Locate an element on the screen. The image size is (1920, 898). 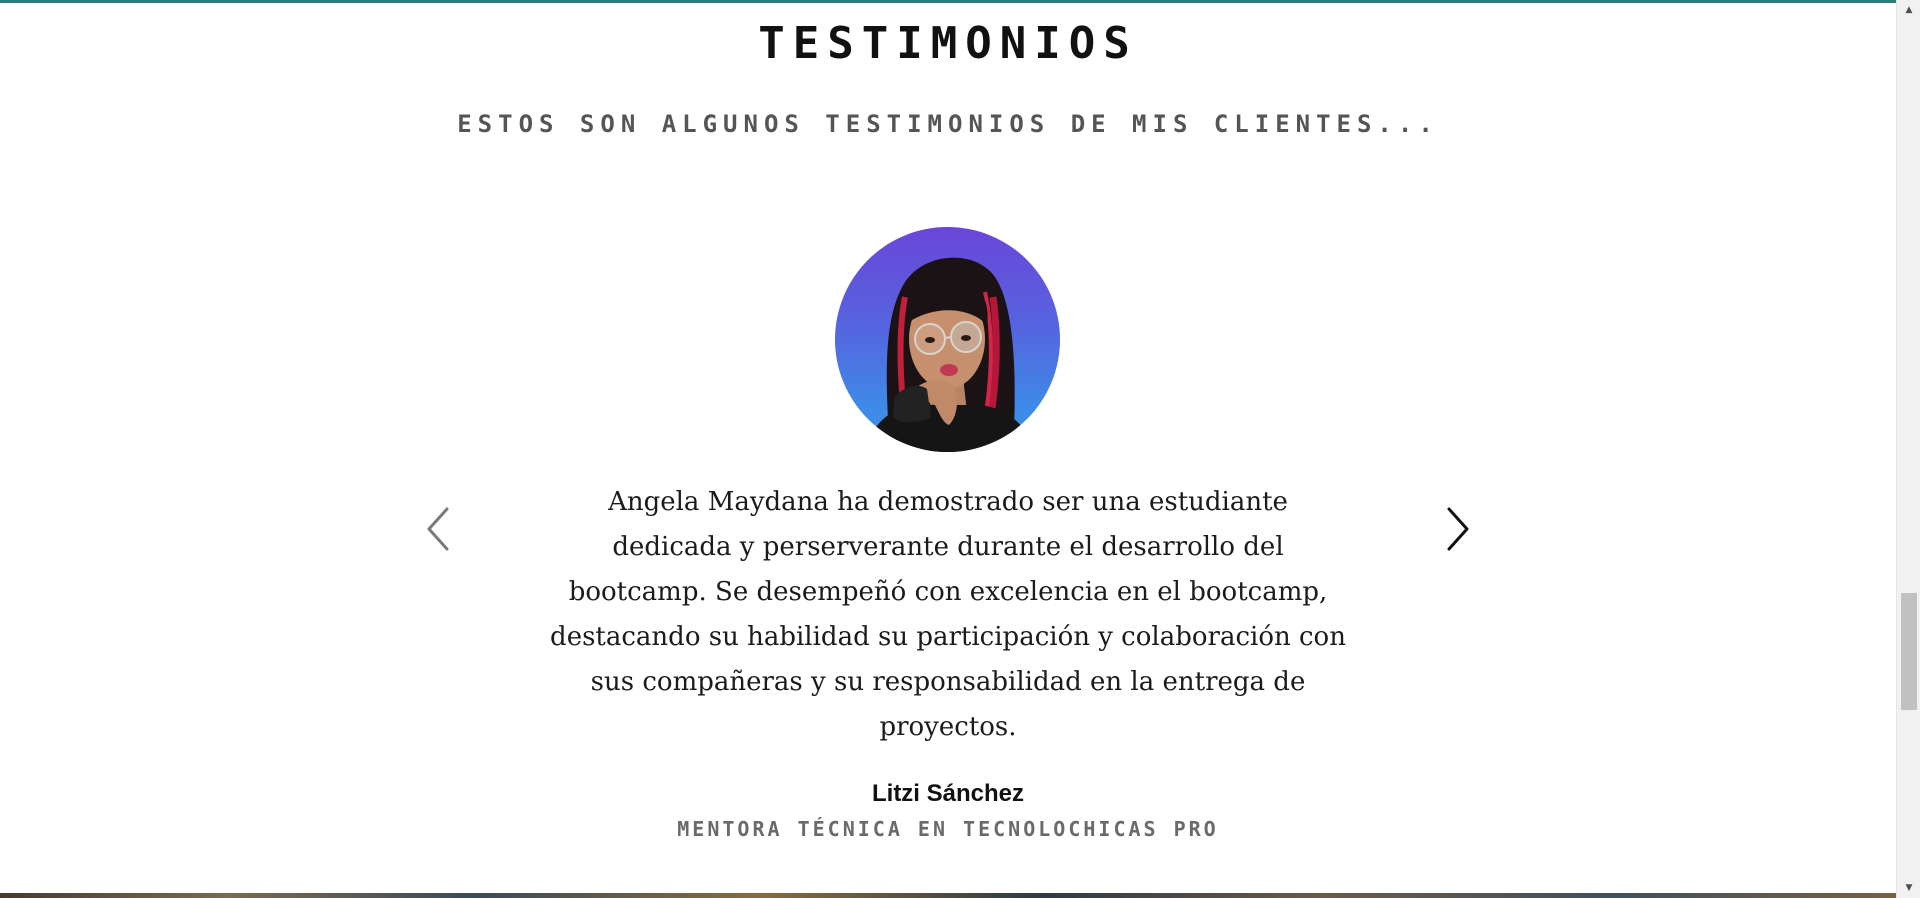
vertical-scrollbar: ▲ ▼ is located at coordinates (1908, 449).